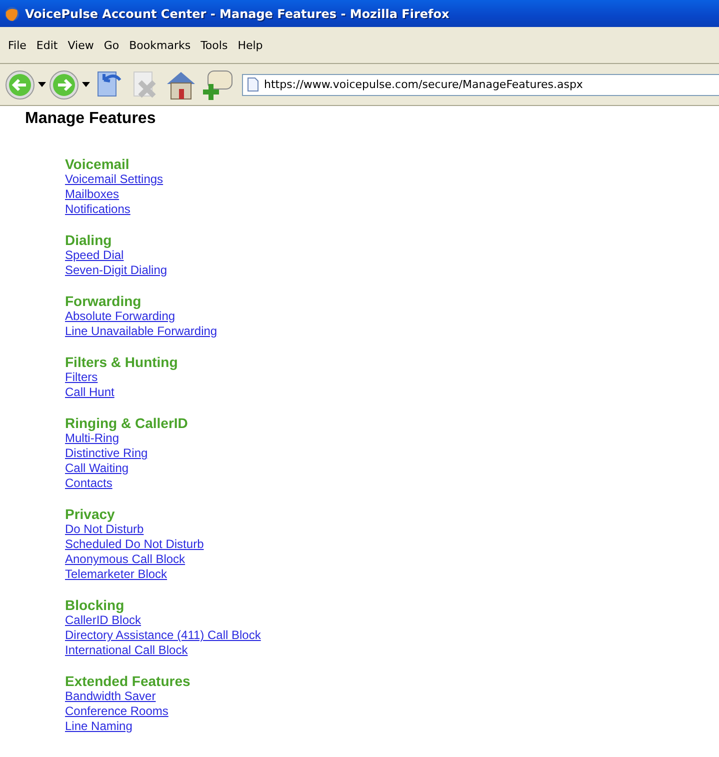 The image size is (719, 757). Describe the element at coordinates (120, 316) in the screenshot. I see `feature-link: Absolute Forwarding` at that location.